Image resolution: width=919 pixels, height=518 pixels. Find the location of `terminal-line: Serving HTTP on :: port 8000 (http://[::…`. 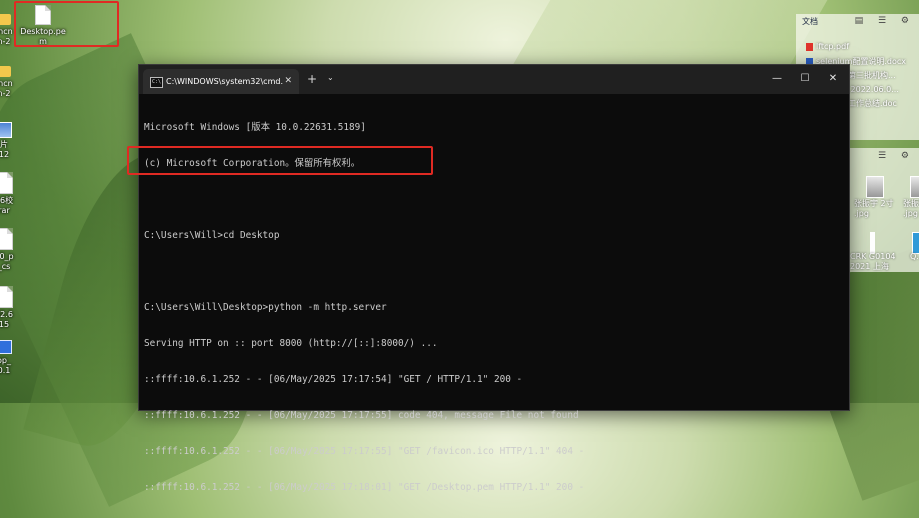

terminal-line: Serving HTTP on :: port 8000 (http://[::… is located at coordinates (291, 343).